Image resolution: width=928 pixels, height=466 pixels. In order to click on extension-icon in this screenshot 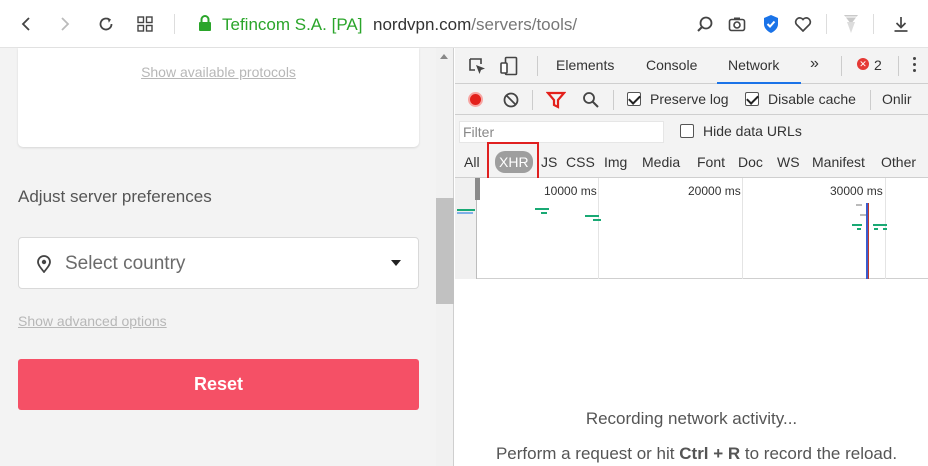, I will do `click(851, 24)`.